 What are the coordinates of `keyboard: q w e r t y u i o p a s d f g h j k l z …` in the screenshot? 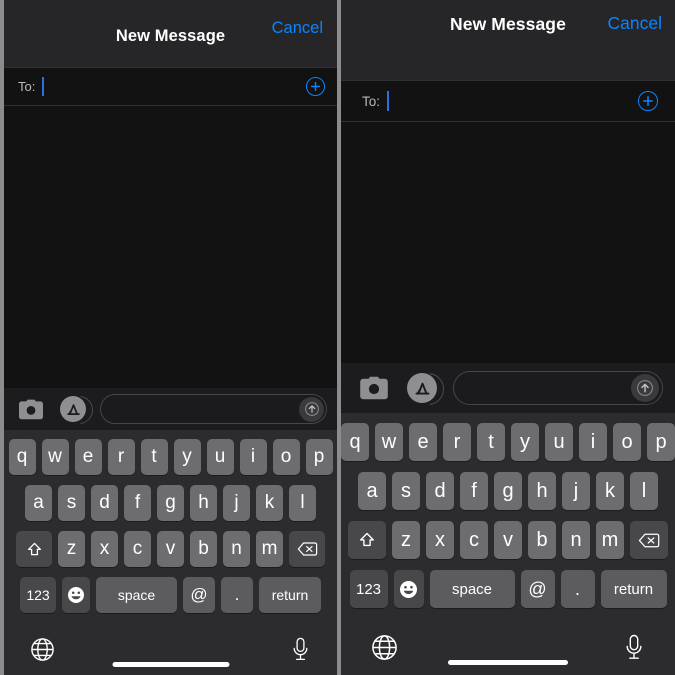 It's located at (170, 526).